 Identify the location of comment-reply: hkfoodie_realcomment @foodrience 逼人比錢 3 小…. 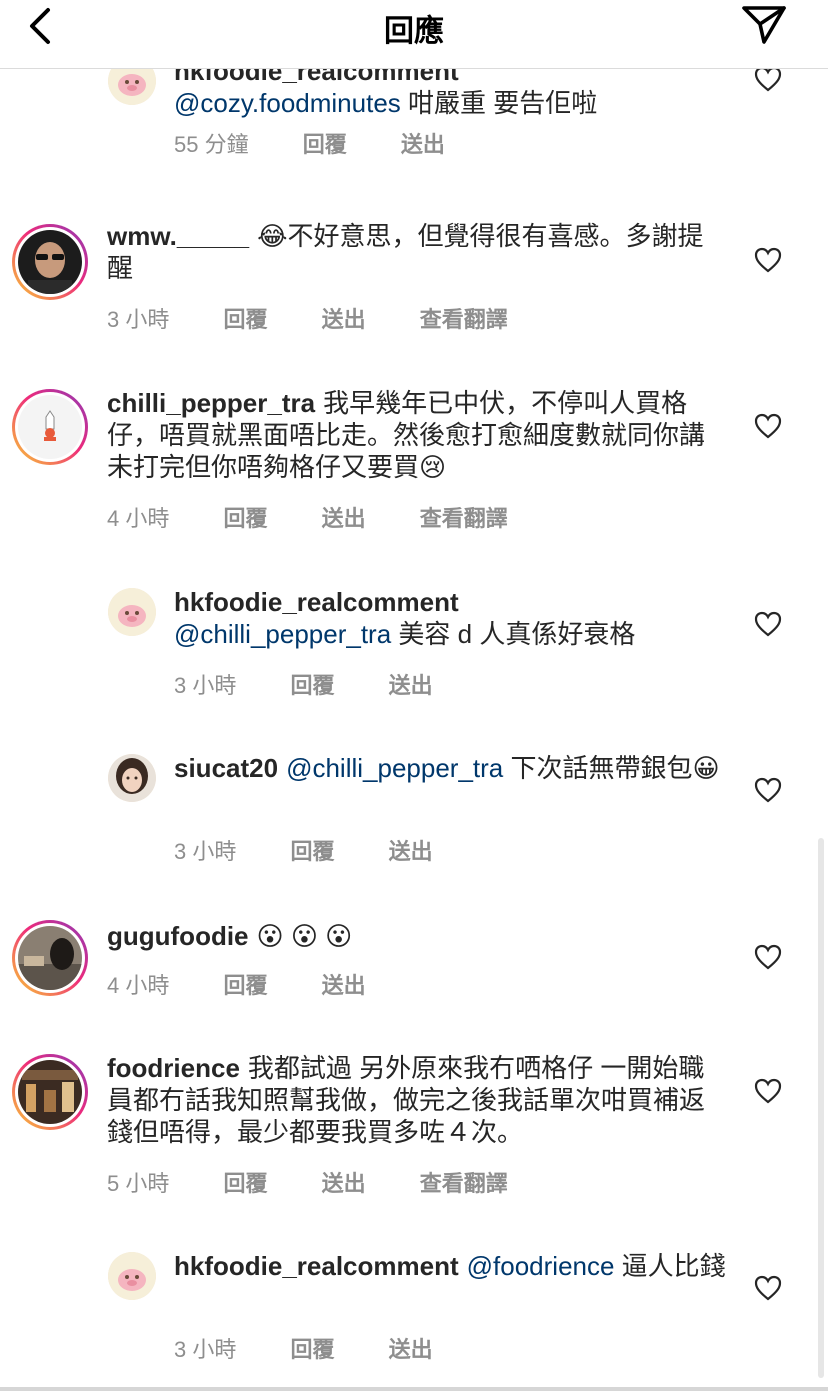
(414, 1320).